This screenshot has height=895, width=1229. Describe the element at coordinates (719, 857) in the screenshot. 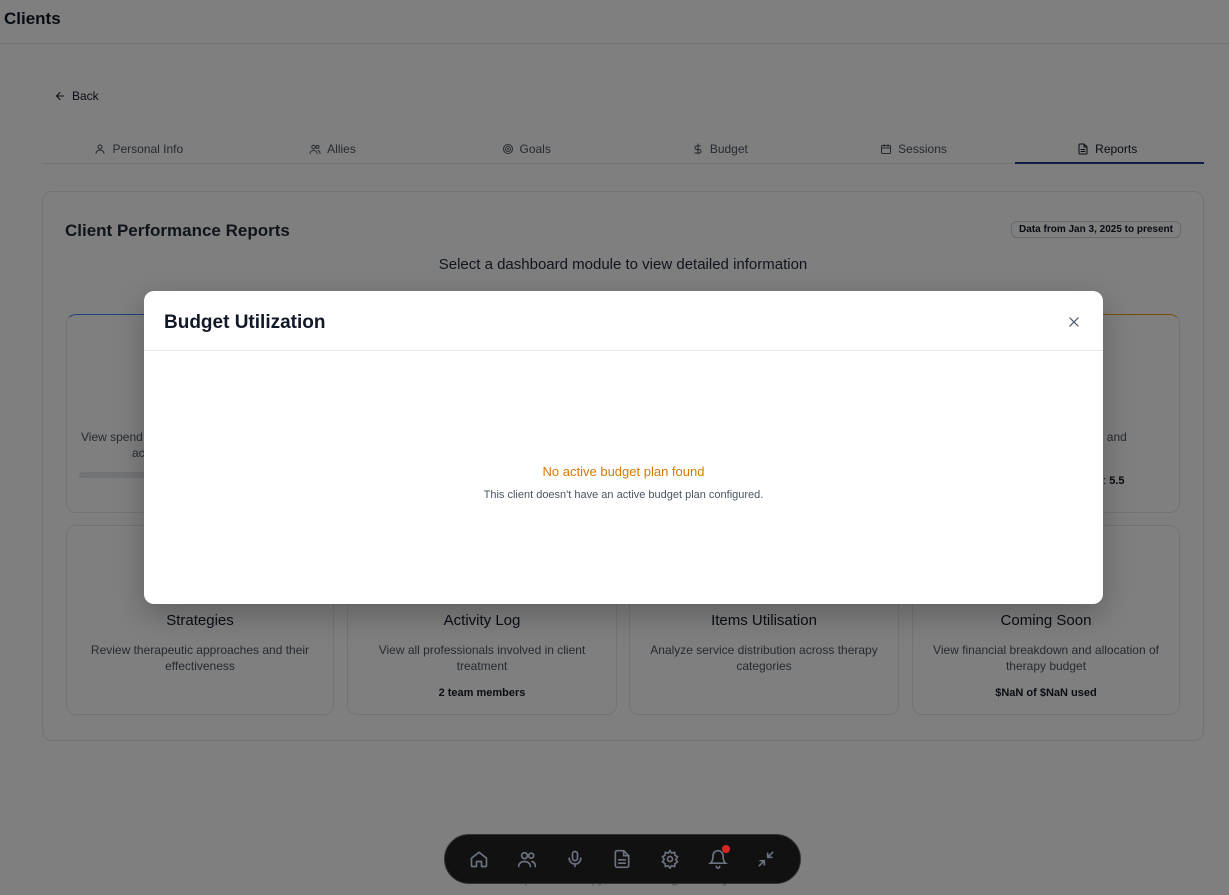

I see `dock-notifications-button` at that location.